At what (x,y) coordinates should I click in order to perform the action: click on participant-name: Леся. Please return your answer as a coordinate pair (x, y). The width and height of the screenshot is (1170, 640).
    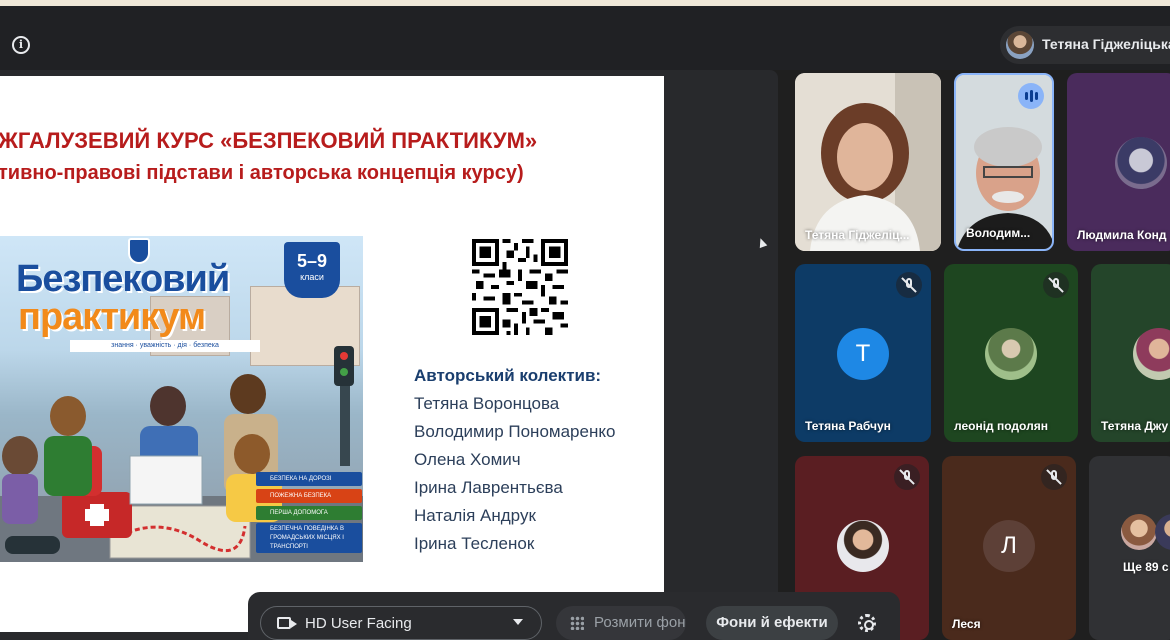
    Looking at the image, I should click on (966, 624).